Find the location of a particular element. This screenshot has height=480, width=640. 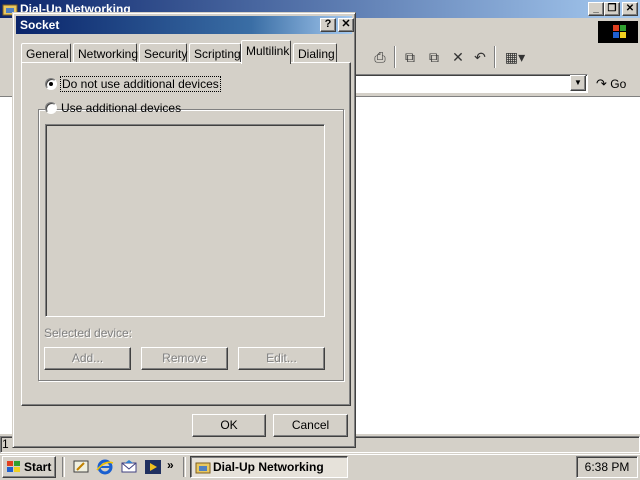

use-additional-devices-label: Use additional devices is located at coordinates (121, 108).